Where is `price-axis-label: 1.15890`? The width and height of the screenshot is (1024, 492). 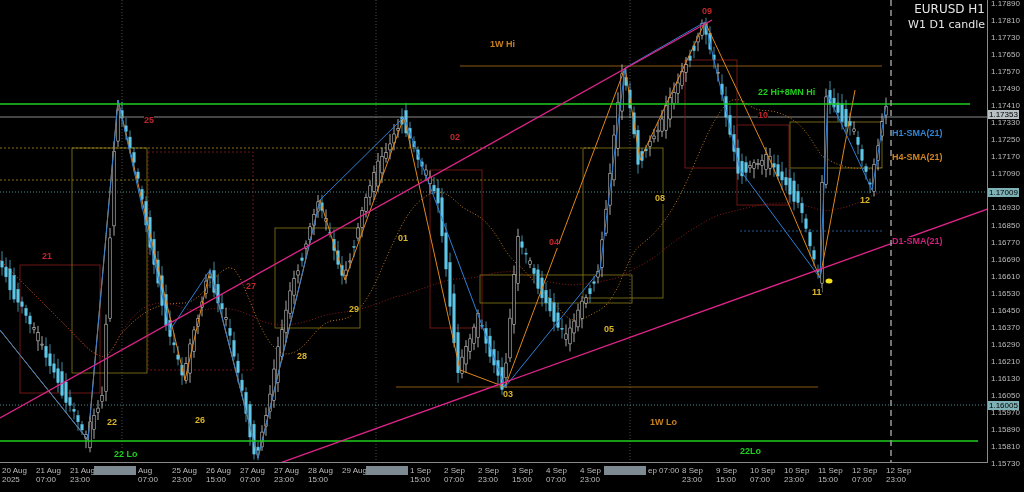 price-axis-label: 1.15890 is located at coordinates (1005, 429).